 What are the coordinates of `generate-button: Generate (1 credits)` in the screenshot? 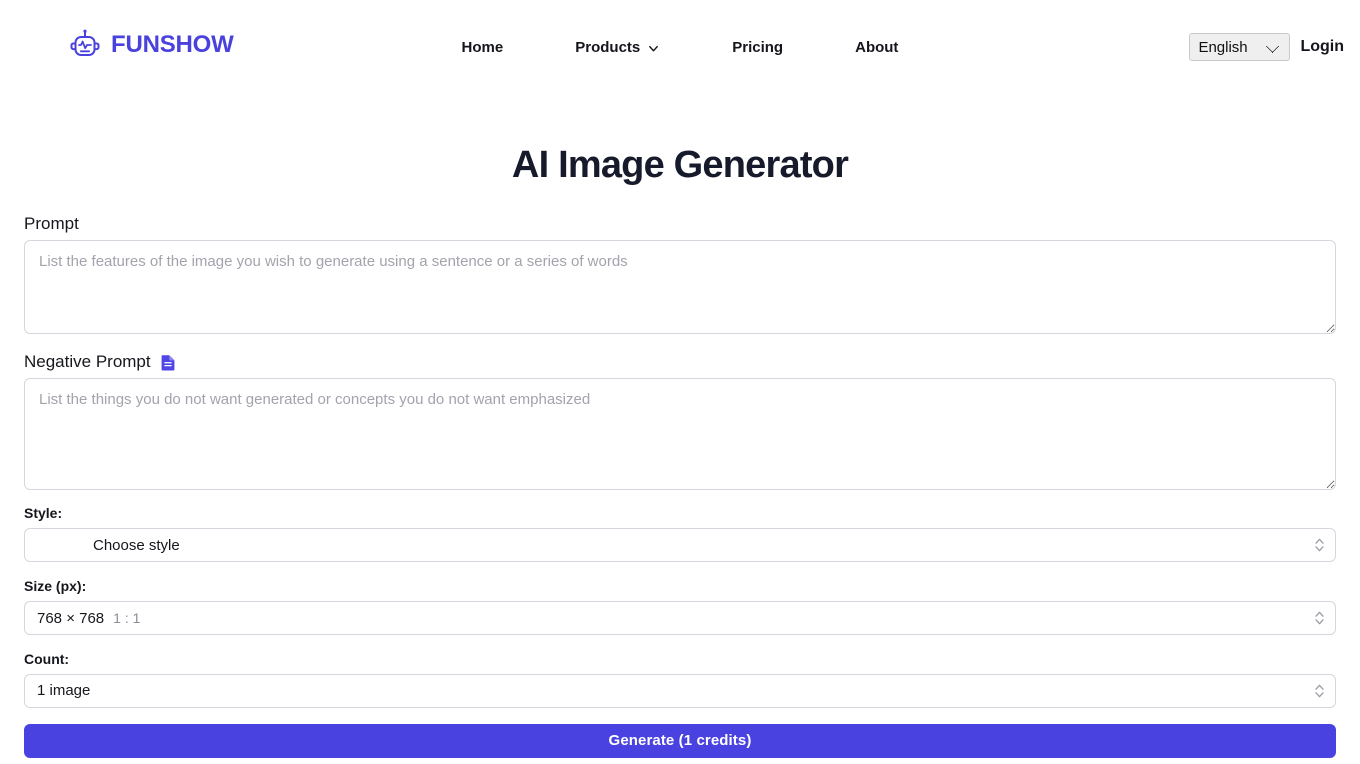 It's located at (680, 740).